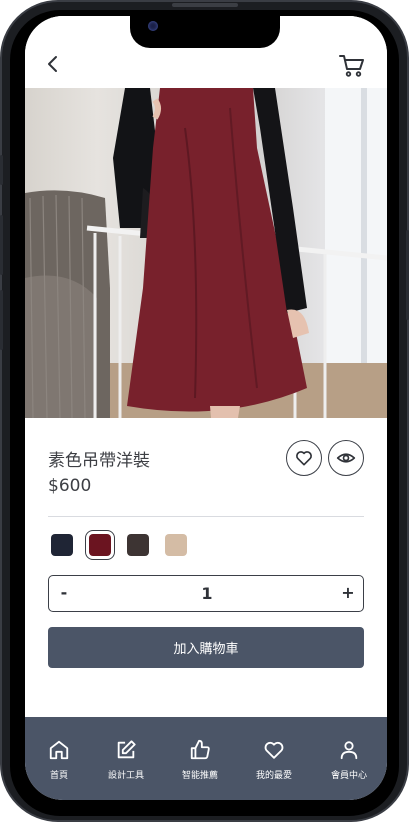 The image size is (409, 822). What do you see at coordinates (200, 764) in the screenshot?
I see `nav-item-recommendations: 智能推薦` at bounding box center [200, 764].